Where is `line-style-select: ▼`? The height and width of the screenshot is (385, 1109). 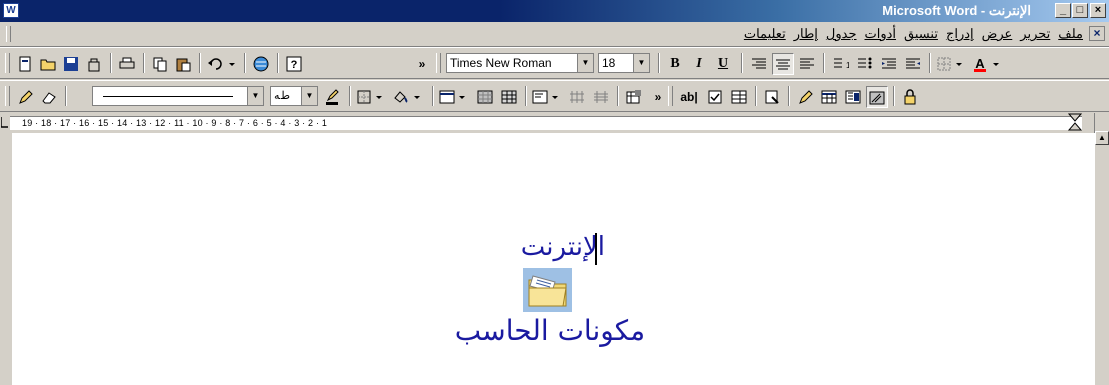 line-style-select: ▼ is located at coordinates (178, 96).